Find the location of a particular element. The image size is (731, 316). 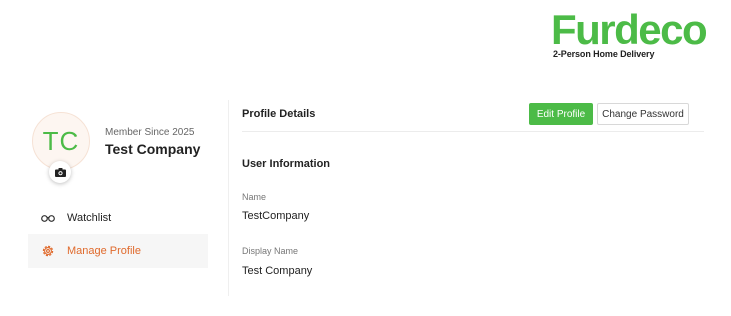

edit-profile-button: Edit Profile is located at coordinates (561, 114).